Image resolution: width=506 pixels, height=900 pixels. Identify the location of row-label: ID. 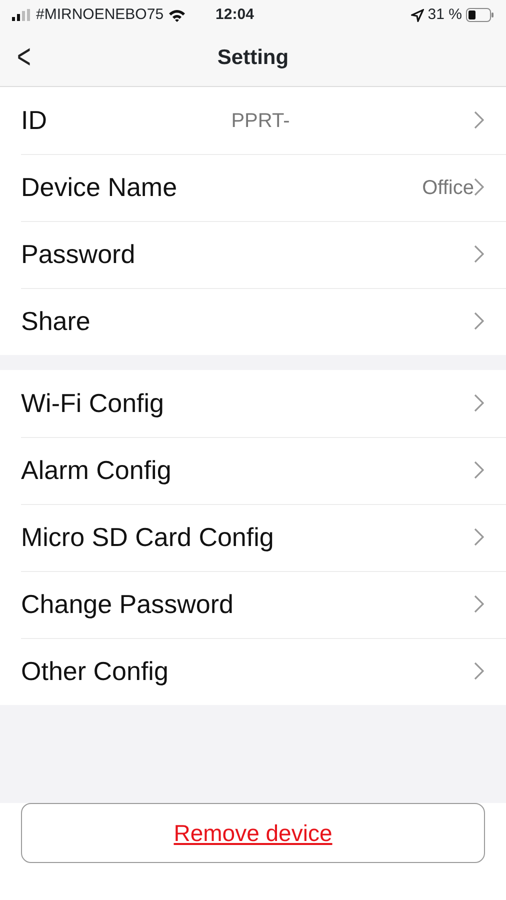
(34, 120).